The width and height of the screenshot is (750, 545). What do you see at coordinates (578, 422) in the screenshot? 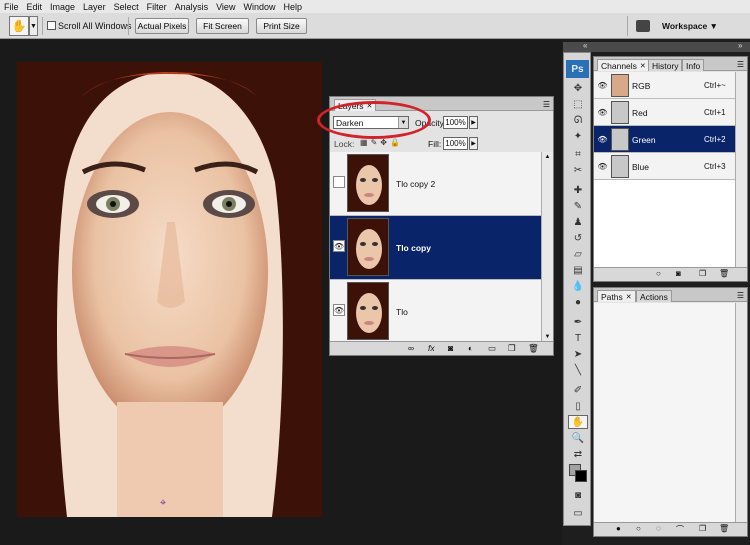
I see `hand-tool-icon: ✋` at bounding box center [578, 422].